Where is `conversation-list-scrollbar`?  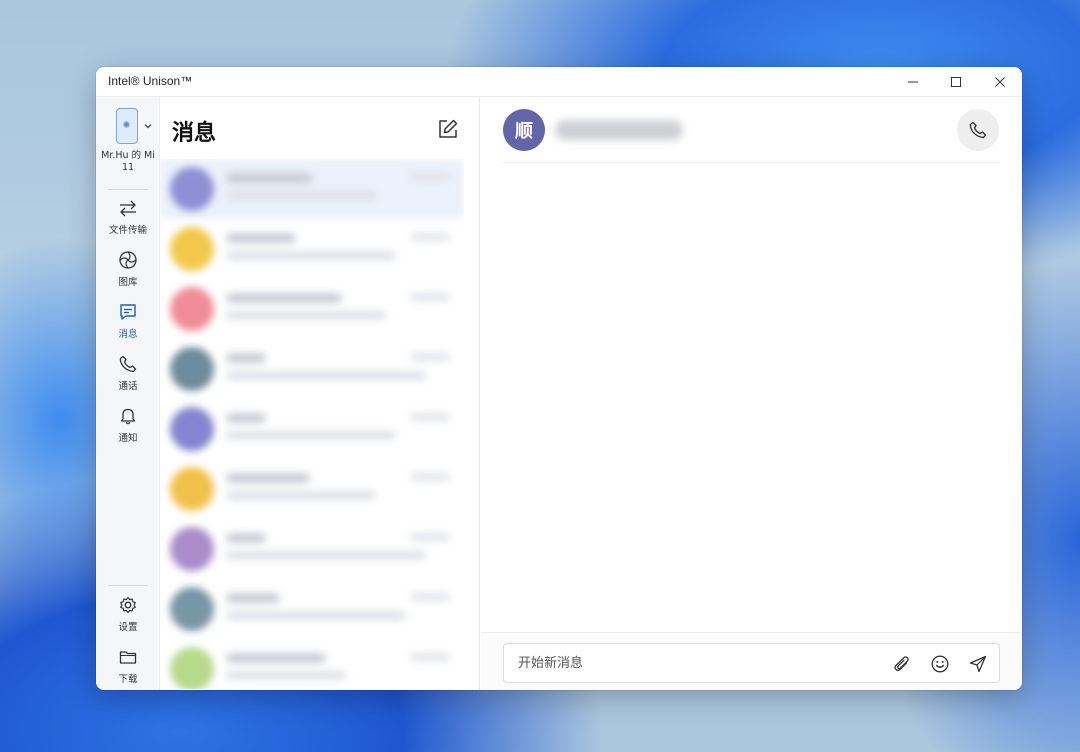
conversation-list-scrollbar is located at coordinates (472, 424).